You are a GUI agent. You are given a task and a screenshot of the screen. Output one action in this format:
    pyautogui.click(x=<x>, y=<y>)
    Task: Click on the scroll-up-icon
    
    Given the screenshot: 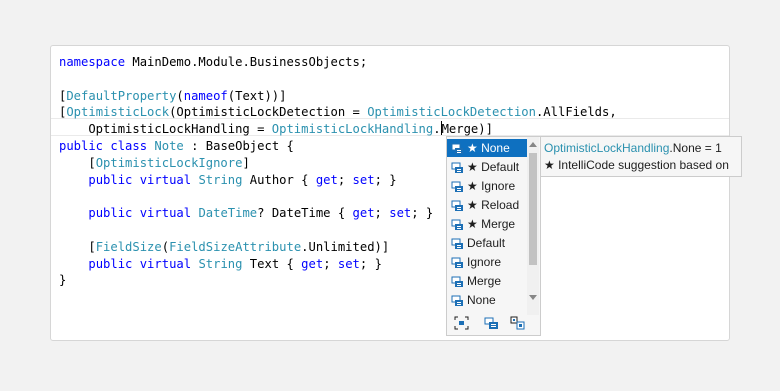 What is the action you would take?
    pyautogui.click(x=533, y=144)
    